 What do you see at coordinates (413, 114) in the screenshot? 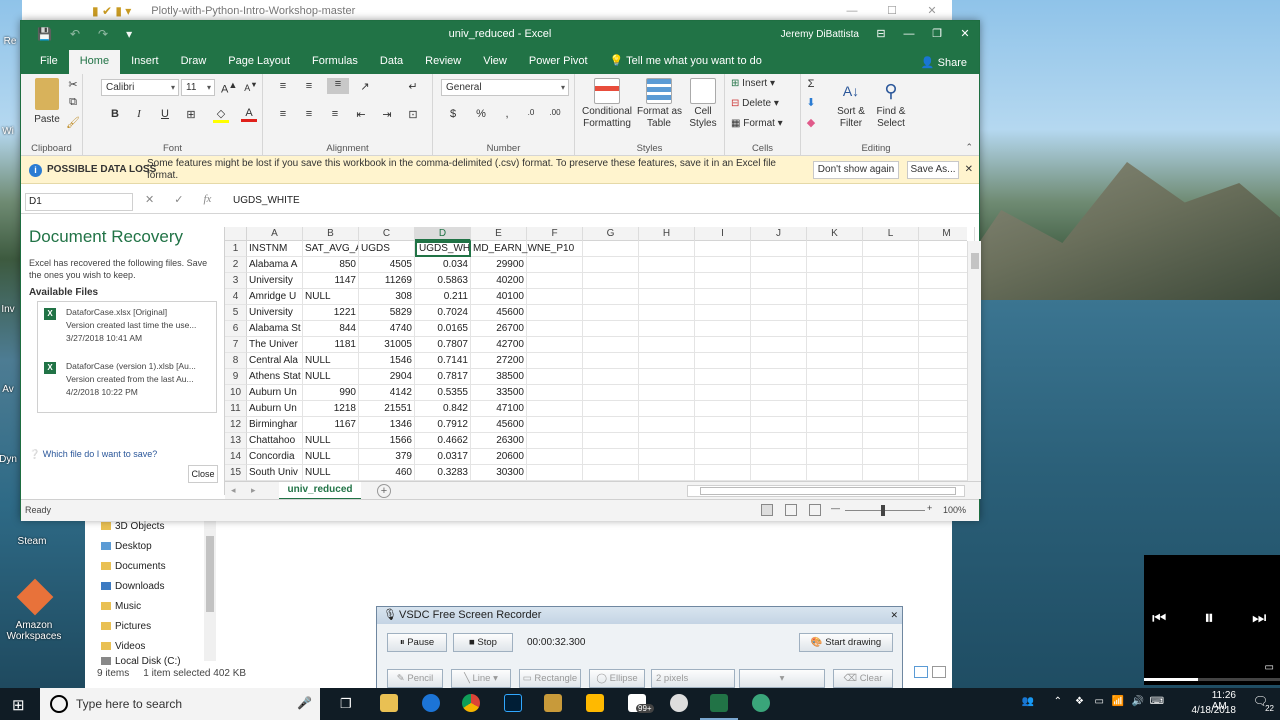
I see `merge-center-icon: ⊡` at bounding box center [413, 114].